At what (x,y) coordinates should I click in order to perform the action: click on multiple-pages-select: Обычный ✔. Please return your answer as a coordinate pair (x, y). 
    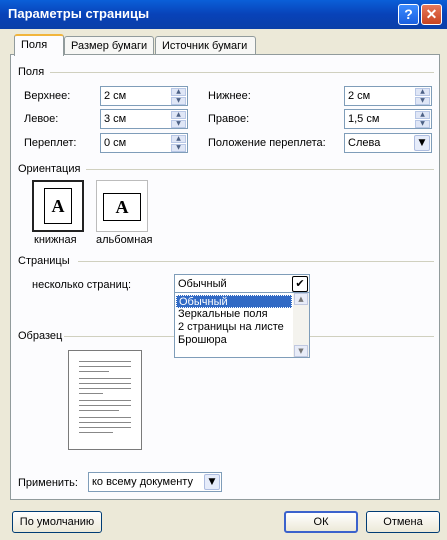
    Looking at the image, I should click on (242, 284).